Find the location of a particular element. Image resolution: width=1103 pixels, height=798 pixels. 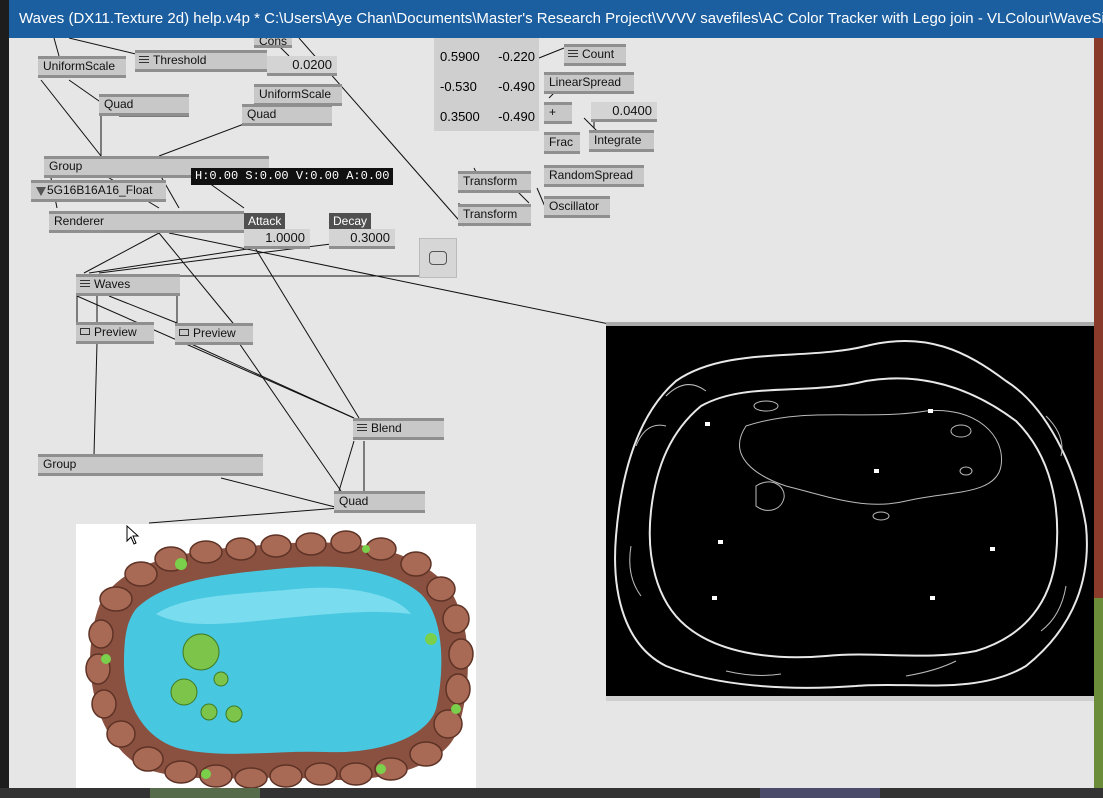

node-quad-2: Quad is located at coordinates (287, 115).